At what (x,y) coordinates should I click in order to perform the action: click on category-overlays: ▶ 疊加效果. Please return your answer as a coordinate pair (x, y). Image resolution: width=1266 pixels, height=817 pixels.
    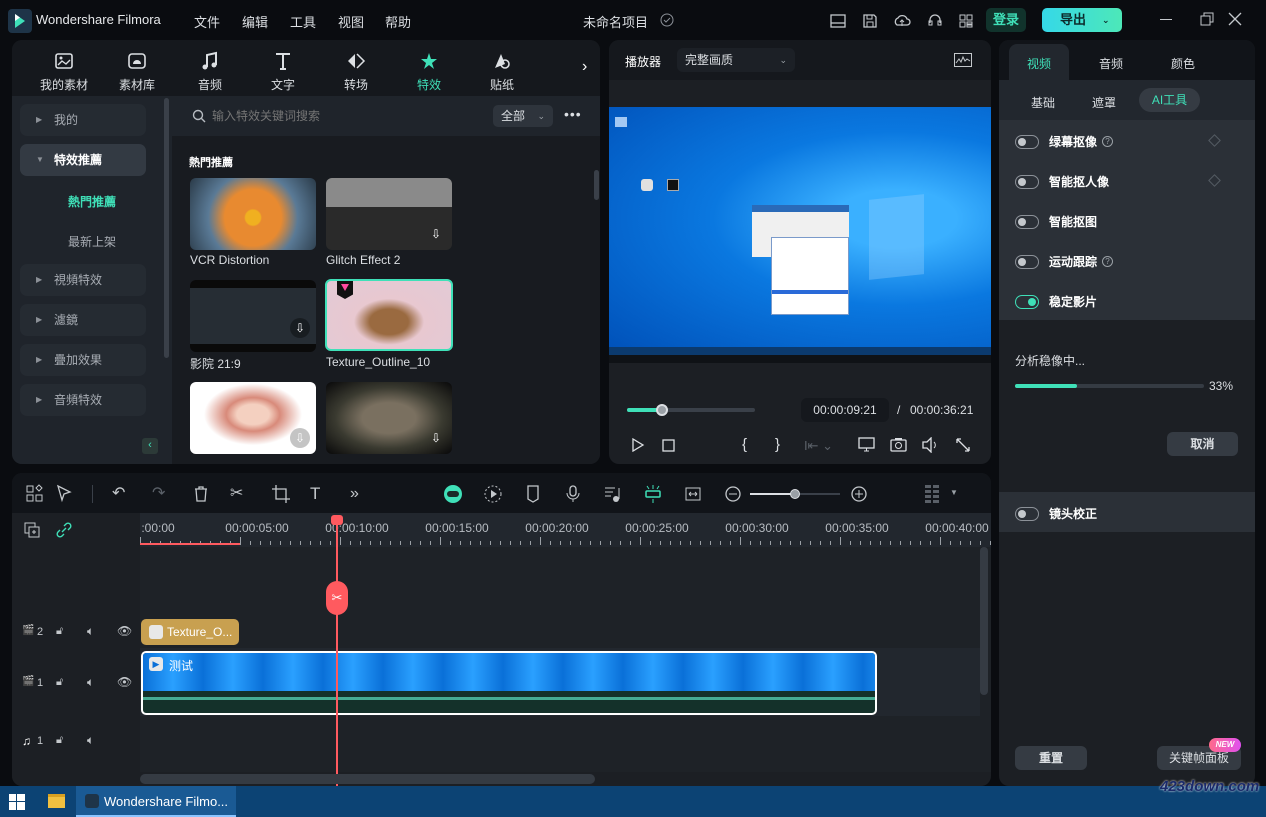
    Looking at the image, I should click on (83, 360).